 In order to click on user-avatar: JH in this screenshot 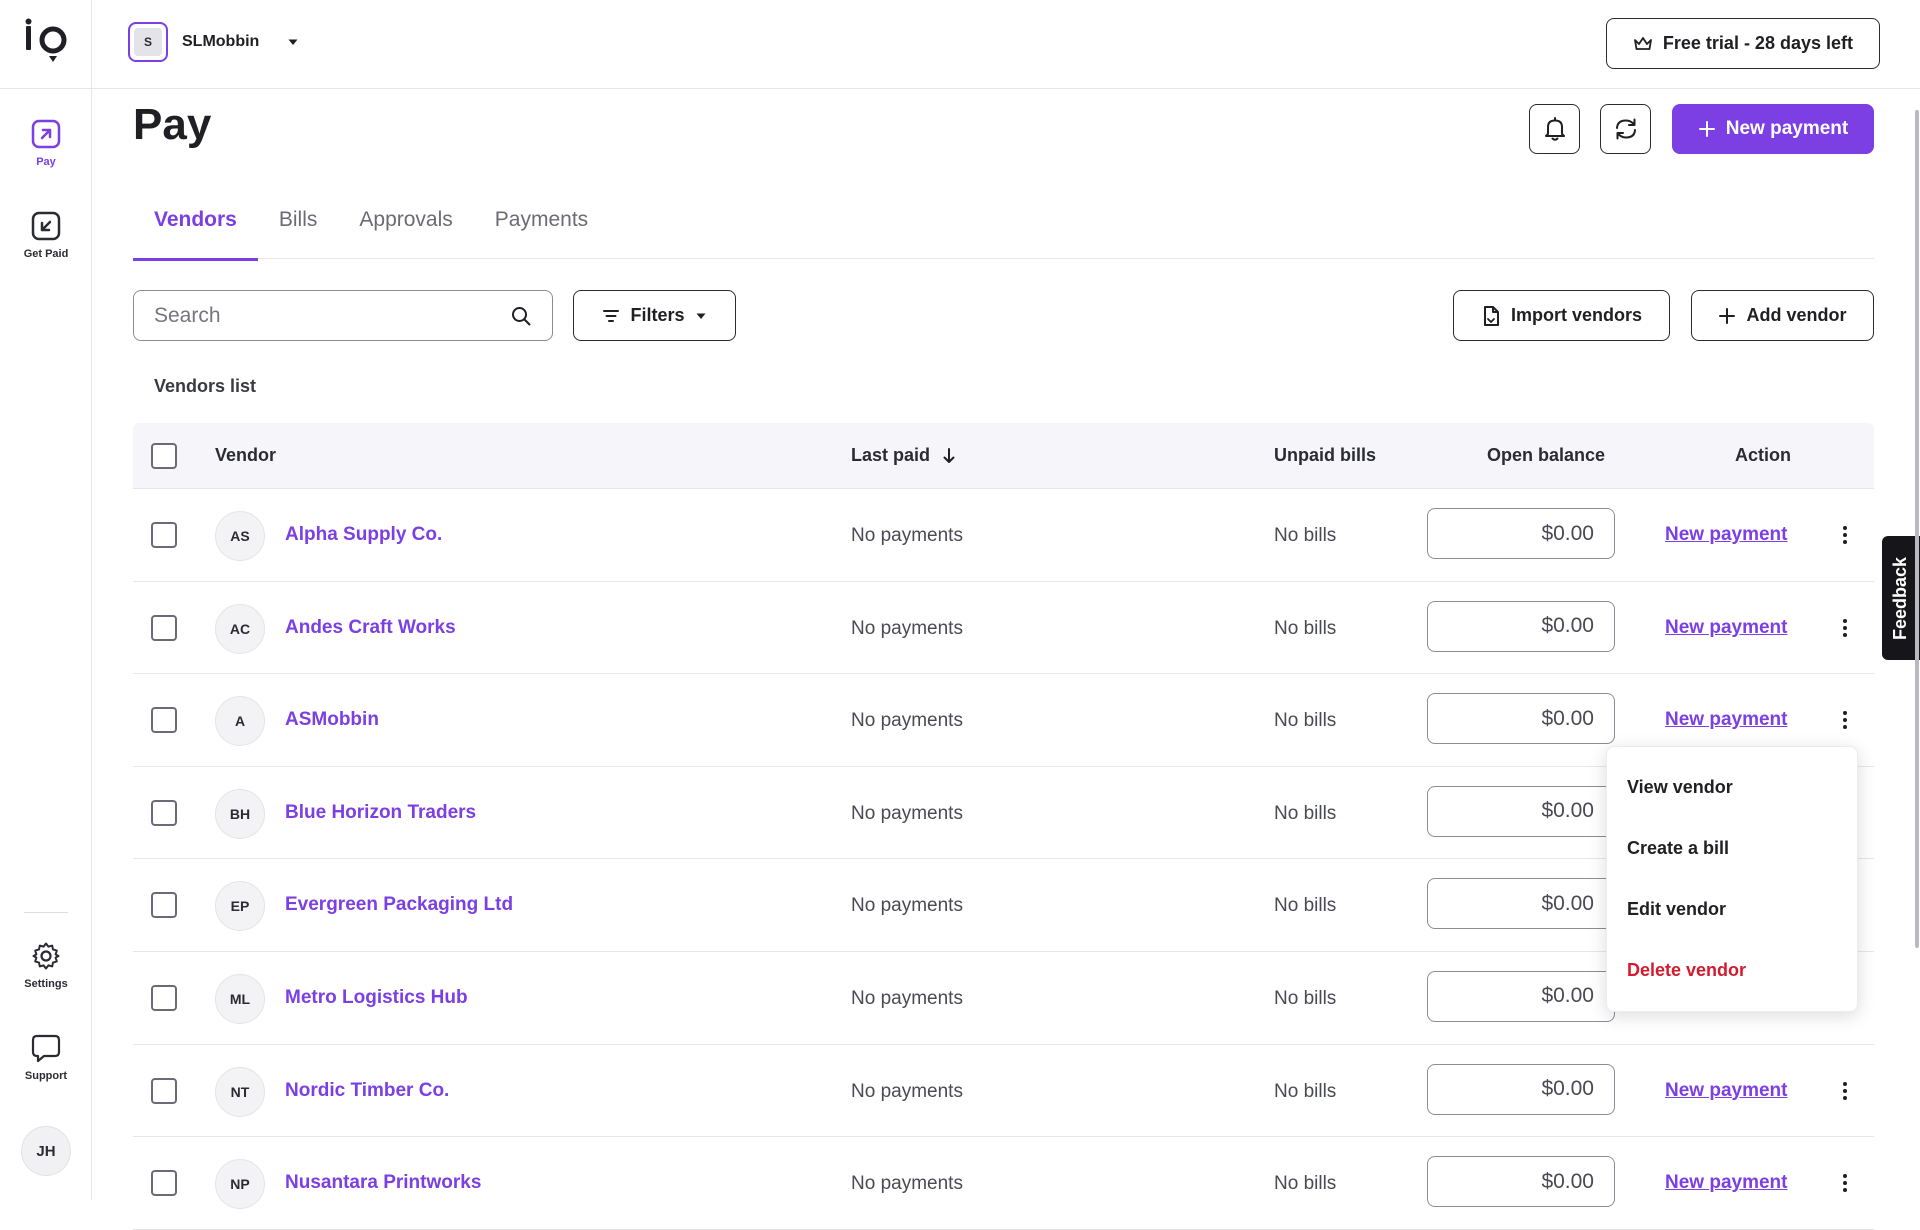, I will do `click(46, 1151)`.